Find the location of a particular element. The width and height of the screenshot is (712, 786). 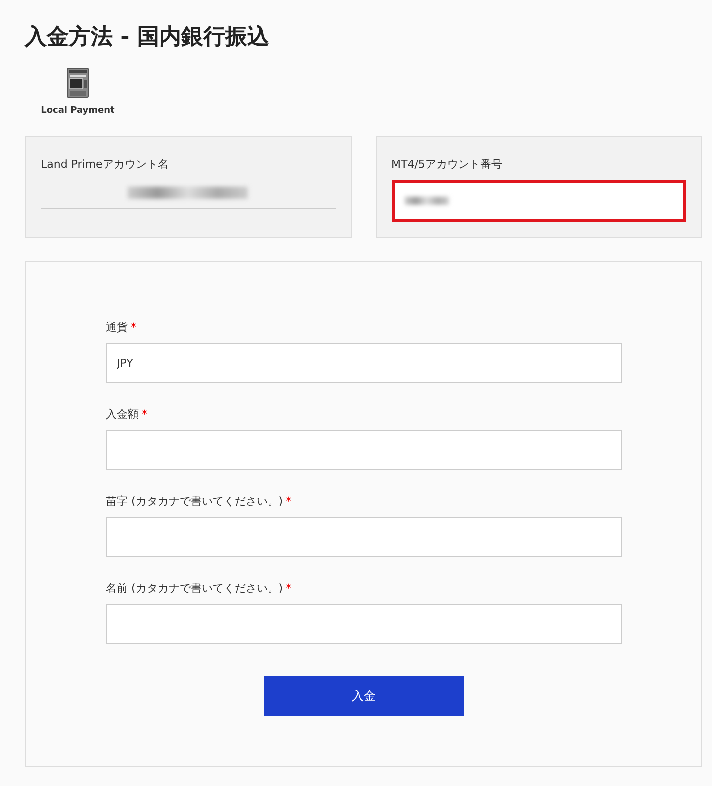

field-label: MT4/5アカウント番号 is located at coordinates (448, 164).